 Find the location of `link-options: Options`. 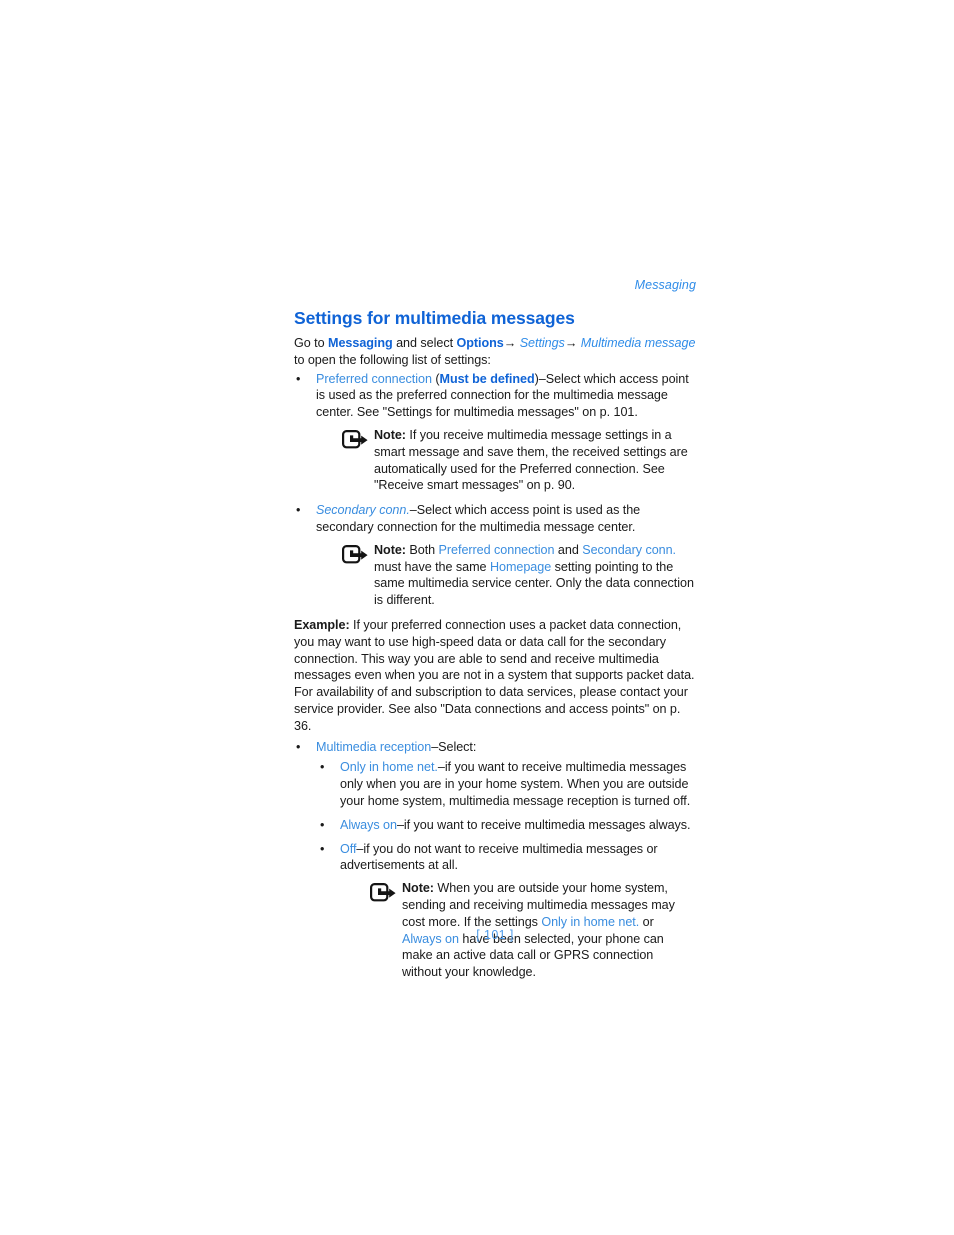

link-options: Options is located at coordinates (479, 343).